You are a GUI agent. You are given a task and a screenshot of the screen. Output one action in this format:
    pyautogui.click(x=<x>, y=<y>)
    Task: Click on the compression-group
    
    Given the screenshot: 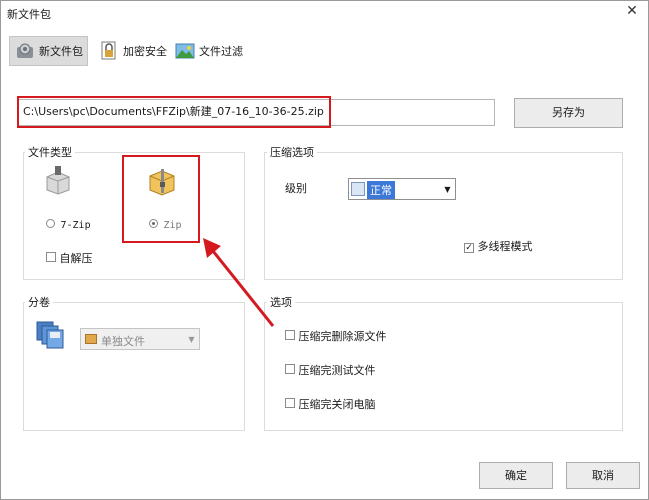 What is the action you would take?
    pyautogui.click(x=443, y=216)
    